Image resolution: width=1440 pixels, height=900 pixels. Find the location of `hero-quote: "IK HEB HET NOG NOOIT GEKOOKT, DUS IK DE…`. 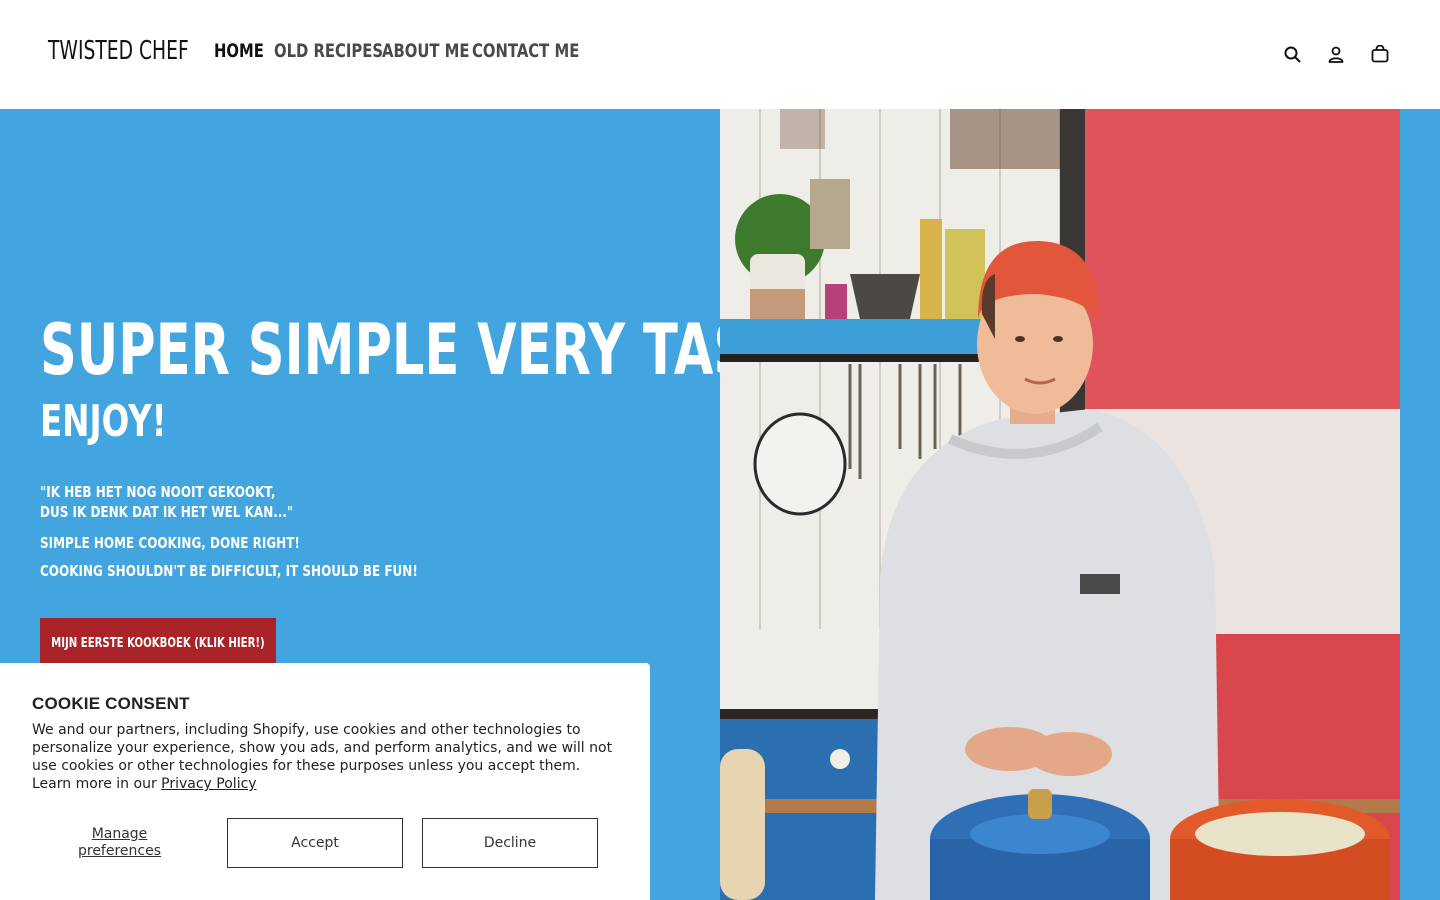

hero-quote: "IK HEB HET NOG NOOIT GEKOOKT, DUS IK DE… is located at coordinates (166, 502).